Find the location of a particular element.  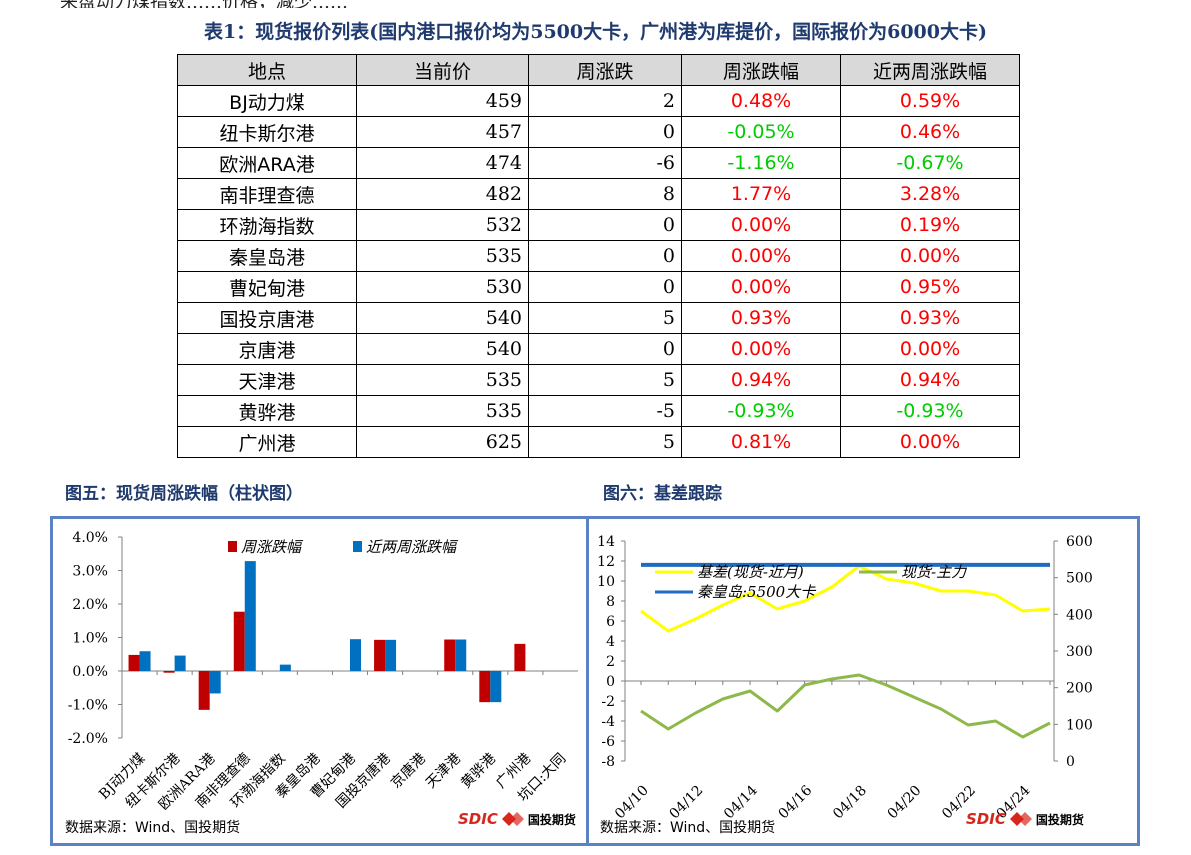

cell-two-week-pct: -0.93% is located at coordinates (930, 411).